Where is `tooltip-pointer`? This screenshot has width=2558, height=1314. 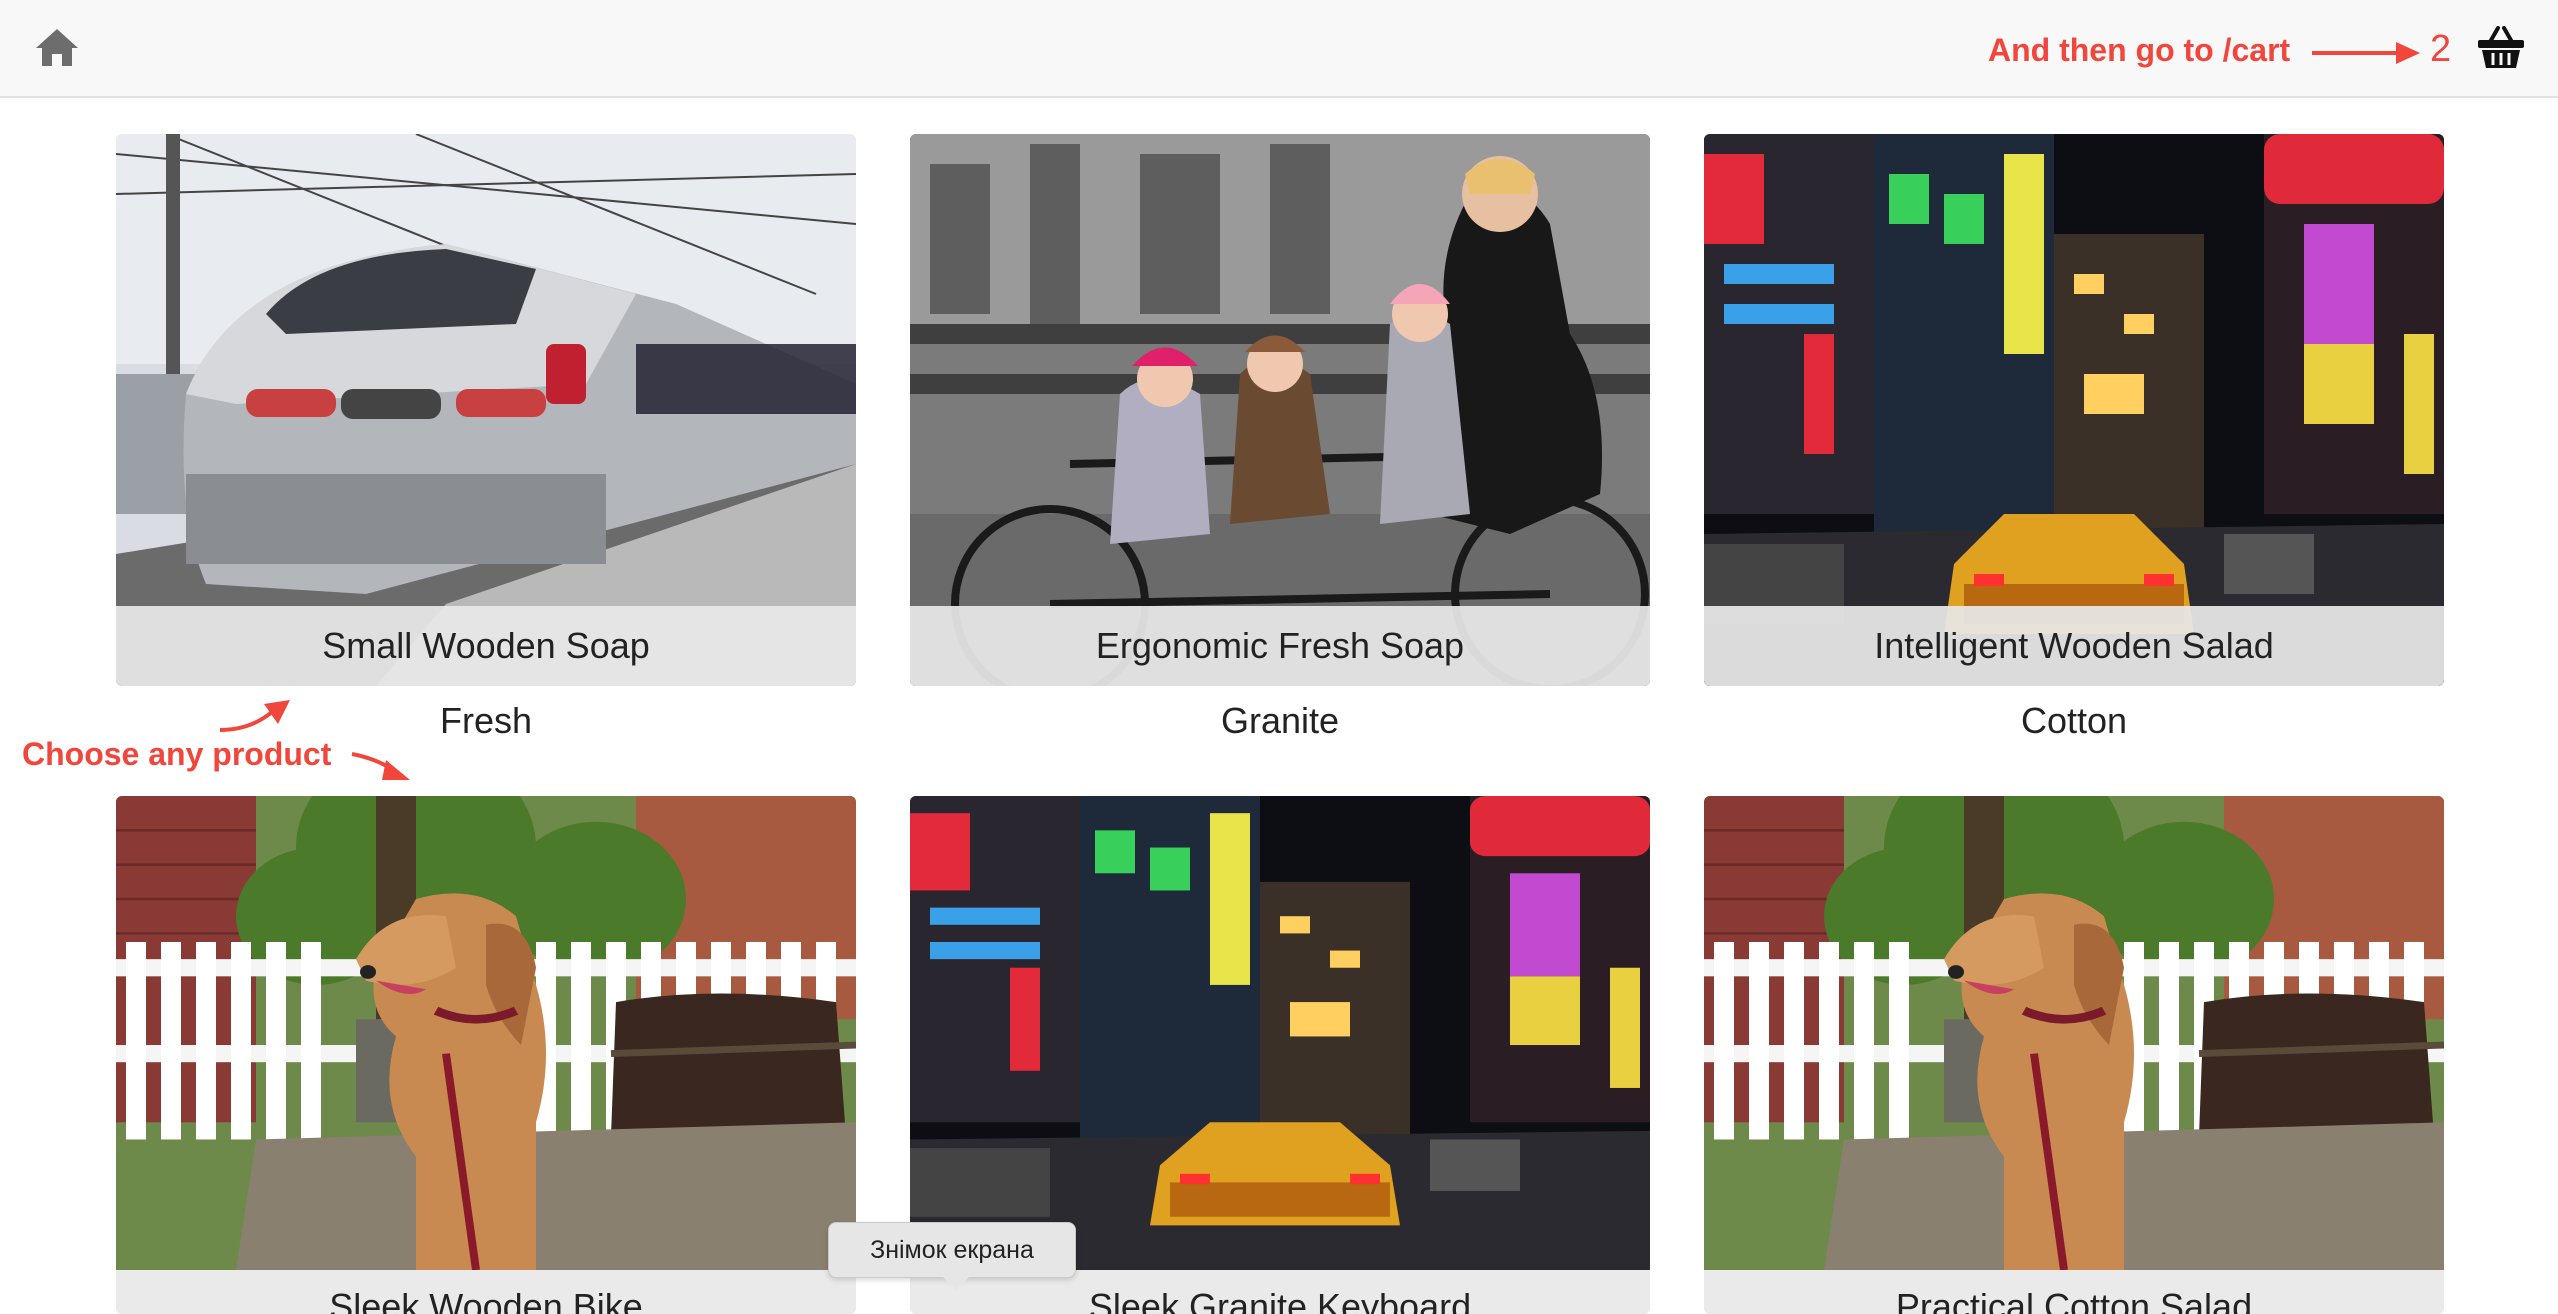
tooltip-pointer is located at coordinates (956, 1283).